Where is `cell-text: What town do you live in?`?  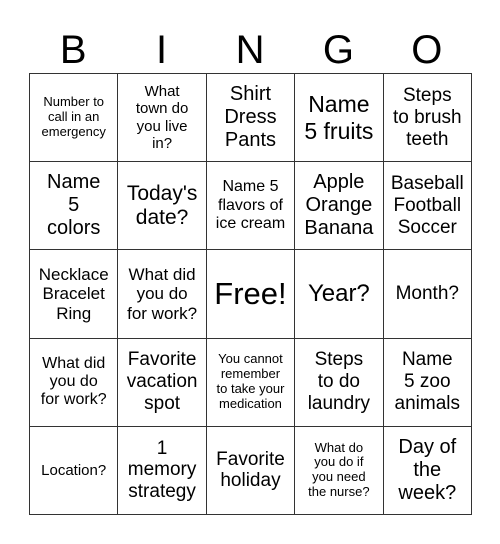
cell-text: What town do you live in? is located at coordinates (162, 117).